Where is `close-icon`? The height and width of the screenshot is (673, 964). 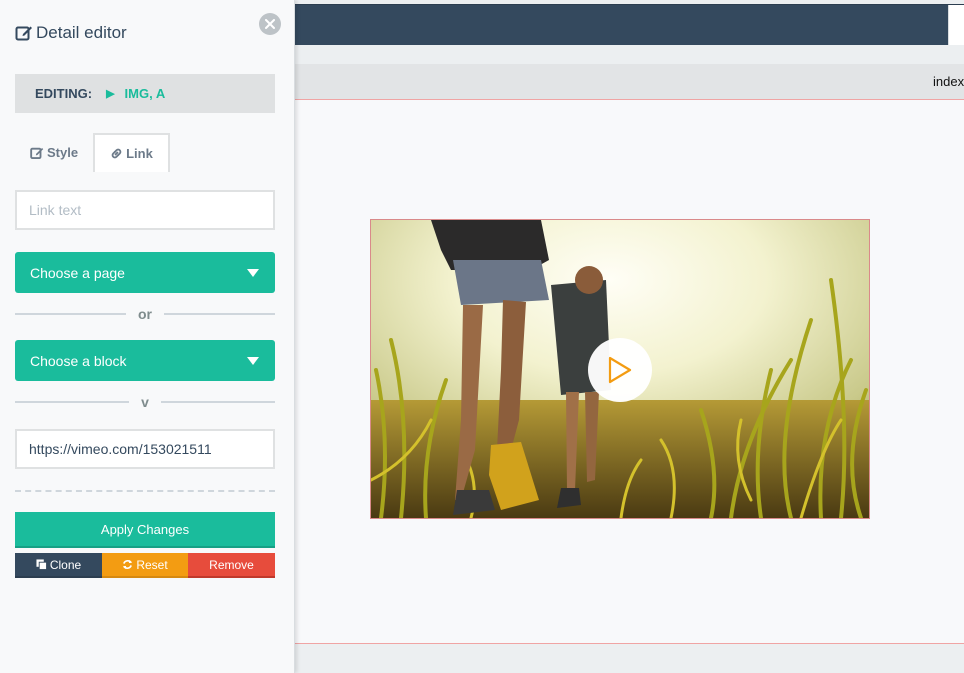
close-icon is located at coordinates (270, 24).